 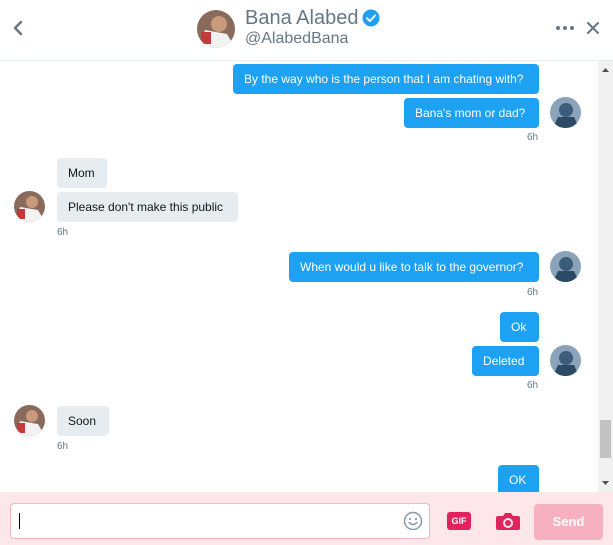 What do you see at coordinates (19, 521) in the screenshot?
I see `text-caret` at bounding box center [19, 521].